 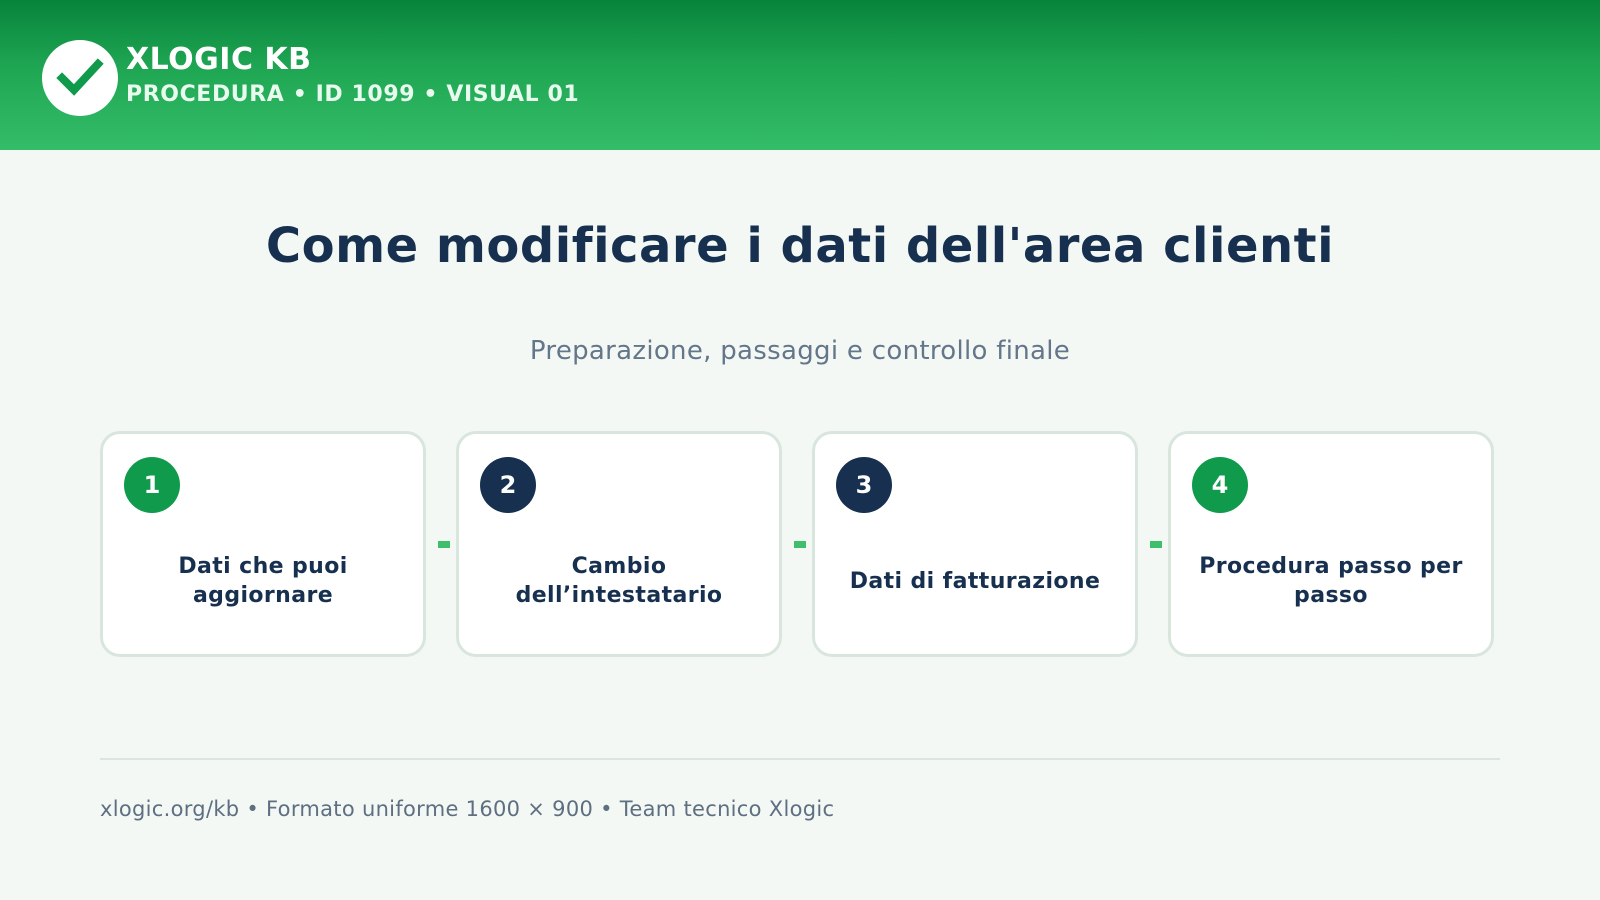 What do you see at coordinates (263, 544) in the screenshot?
I see `step-card-1: 1 Dati che puoi aggiornare` at bounding box center [263, 544].